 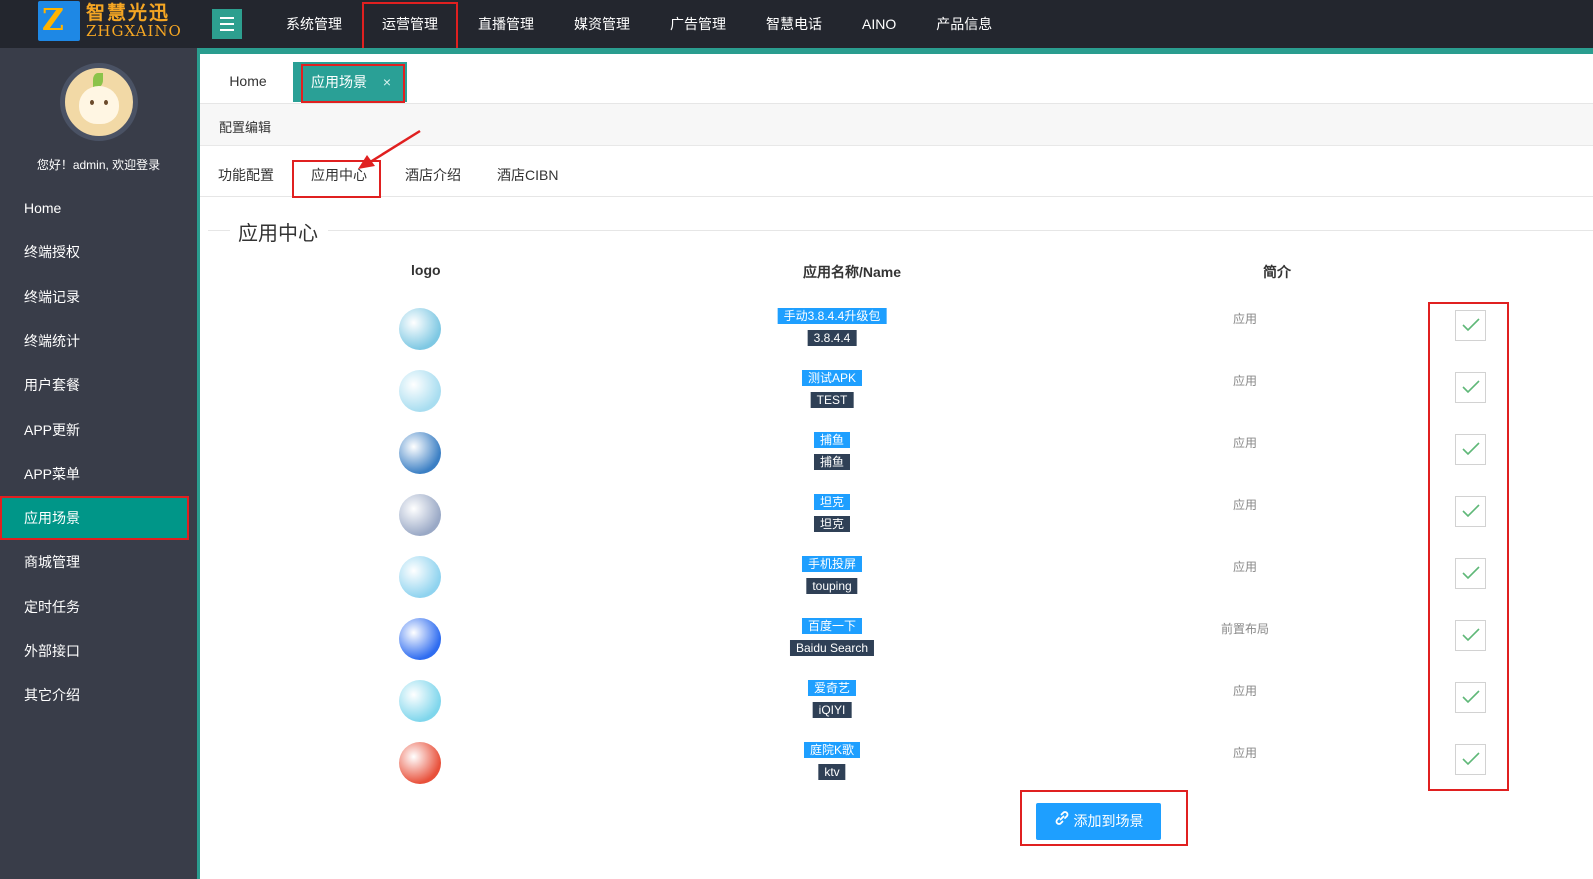 I want to click on app-name-badge: 爱奇艺, so click(x=832, y=688).